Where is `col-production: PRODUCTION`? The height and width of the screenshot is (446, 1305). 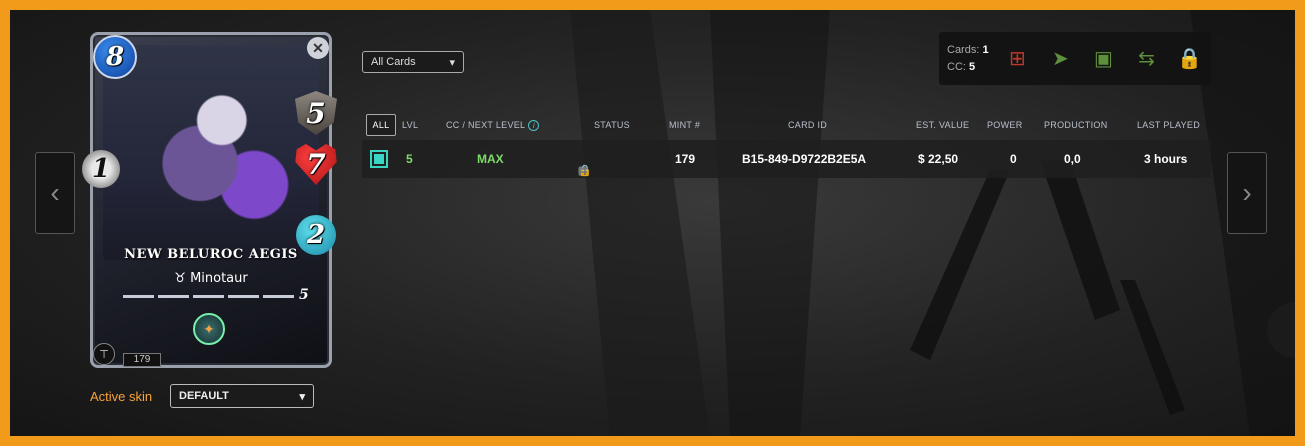
col-production: PRODUCTION is located at coordinates (1076, 125).